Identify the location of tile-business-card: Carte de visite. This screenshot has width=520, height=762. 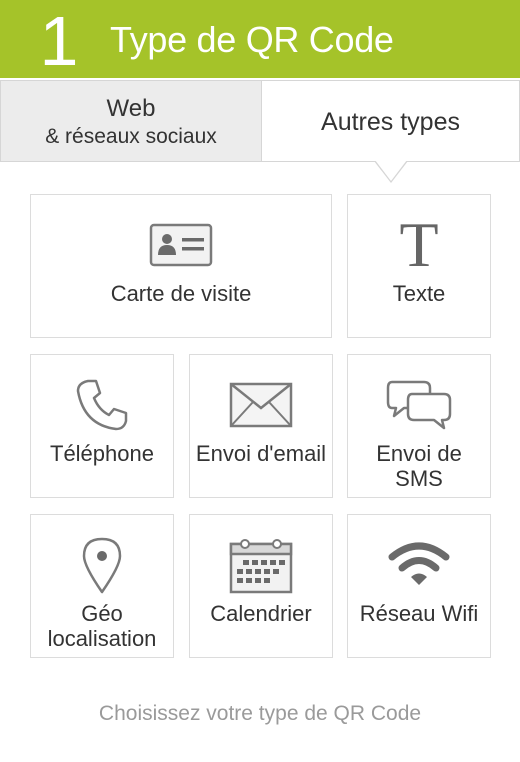
(181, 266).